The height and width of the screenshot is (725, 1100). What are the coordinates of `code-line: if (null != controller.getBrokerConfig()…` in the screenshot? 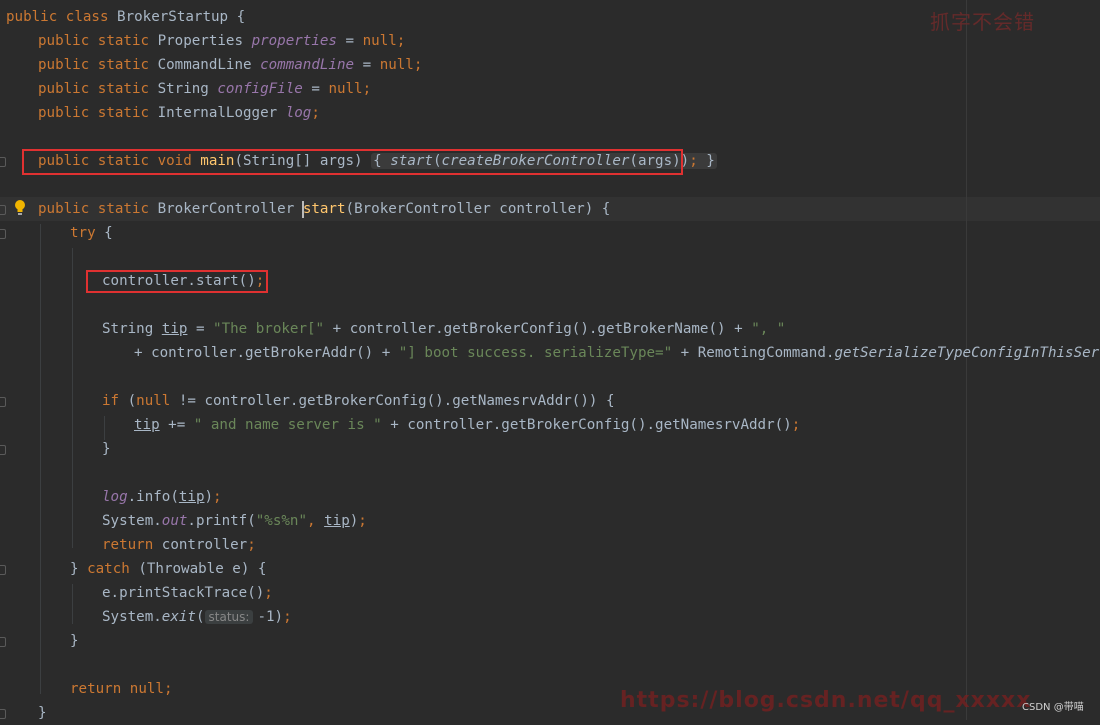 It's located at (550, 401).